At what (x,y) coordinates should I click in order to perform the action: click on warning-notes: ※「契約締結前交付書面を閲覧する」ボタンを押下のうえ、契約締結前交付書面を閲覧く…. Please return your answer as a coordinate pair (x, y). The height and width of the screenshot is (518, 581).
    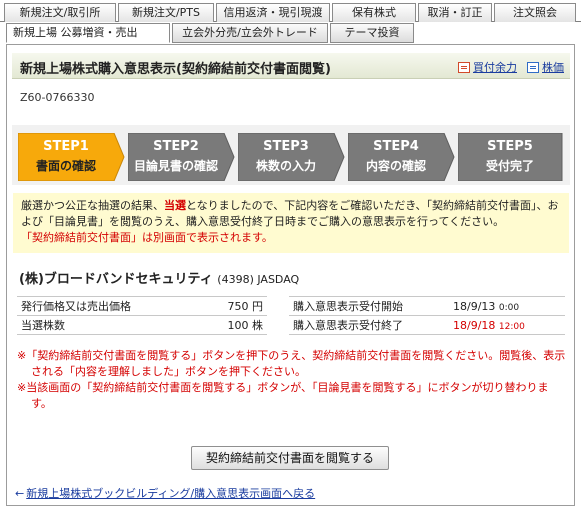
    Looking at the image, I should click on (292, 380).